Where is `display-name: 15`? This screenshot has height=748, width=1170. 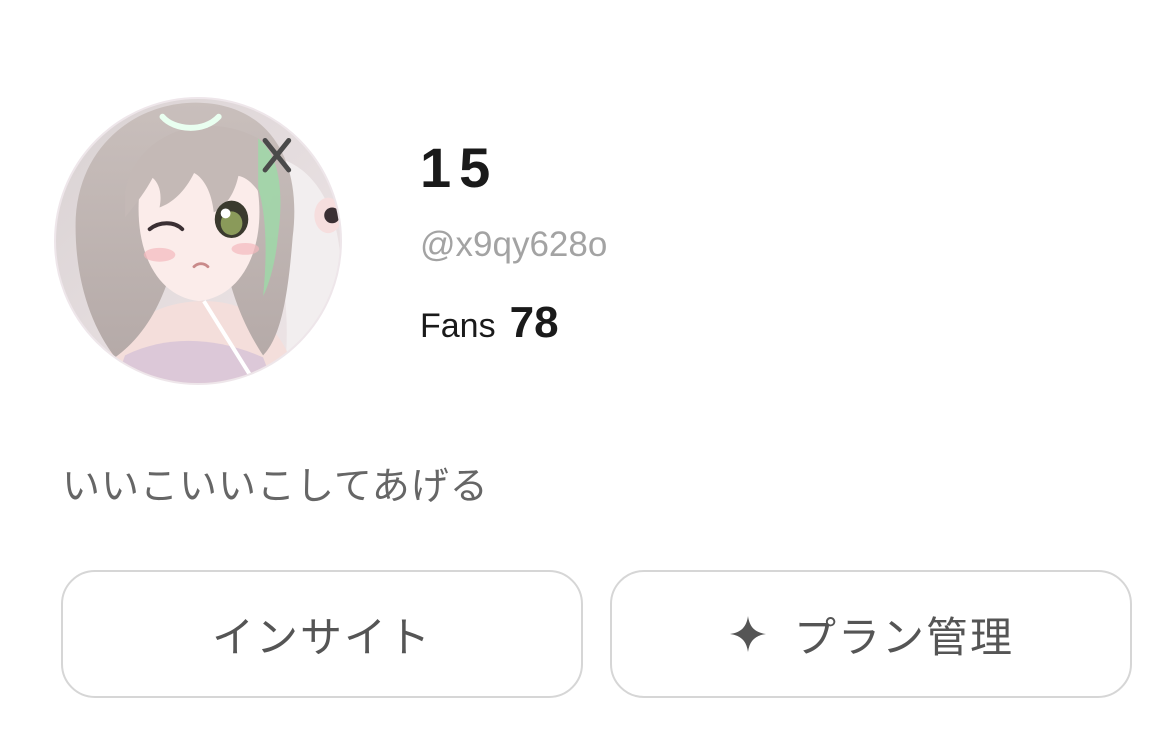 display-name: 15 is located at coordinates (459, 167).